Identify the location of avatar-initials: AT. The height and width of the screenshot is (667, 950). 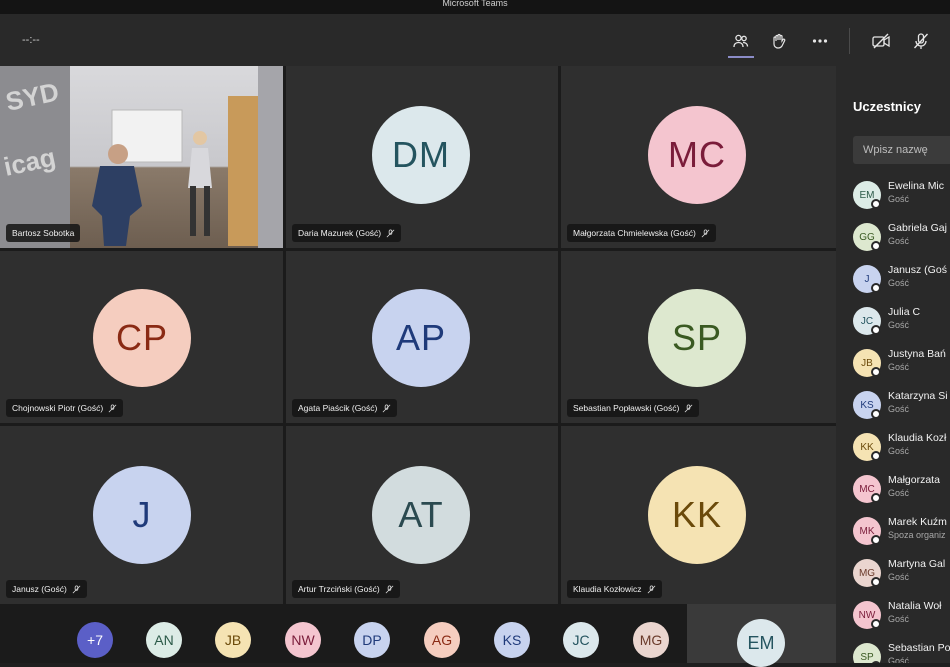
(421, 514).